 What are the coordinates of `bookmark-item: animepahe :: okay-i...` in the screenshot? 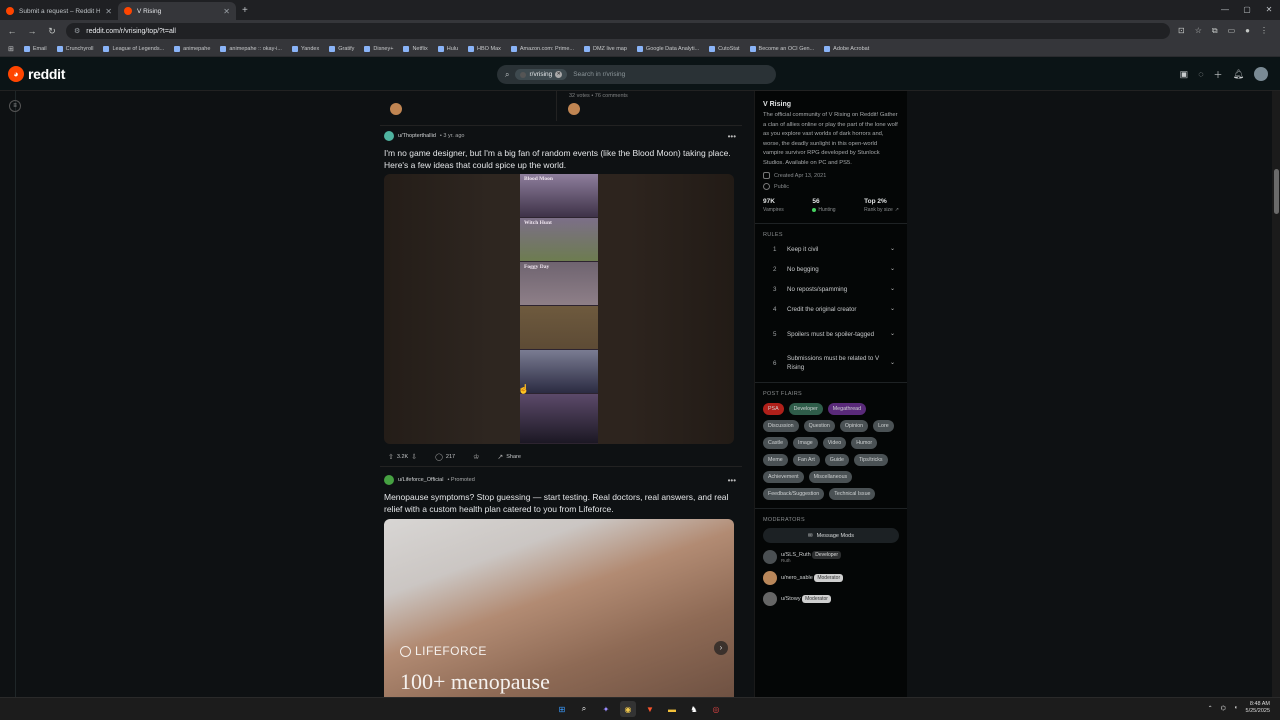 It's located at (251, 49).